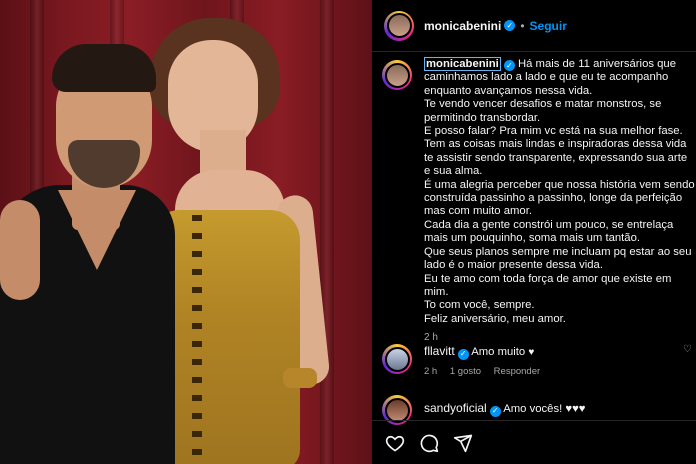  Describe the element at coordinates (397, 359) in the screenshot. I see `commenter-avatar` at that location.